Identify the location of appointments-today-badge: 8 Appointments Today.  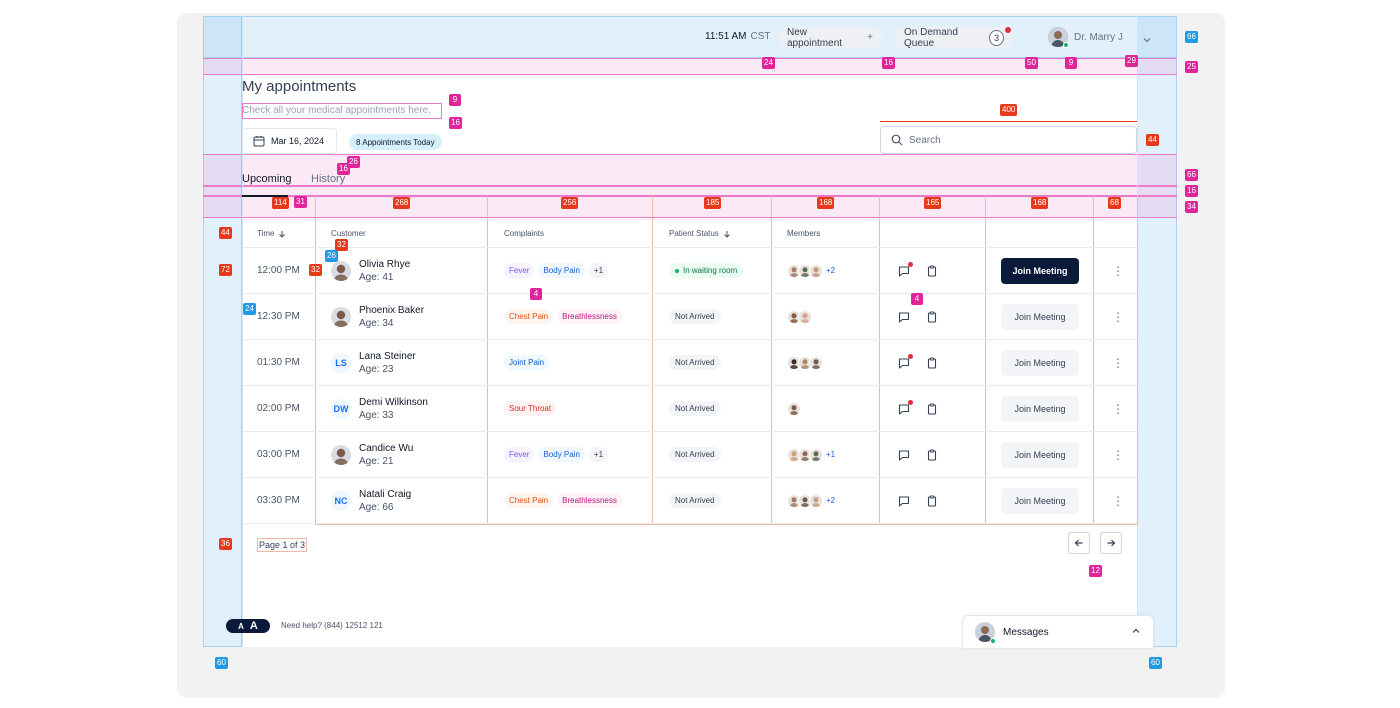
(395, 142).